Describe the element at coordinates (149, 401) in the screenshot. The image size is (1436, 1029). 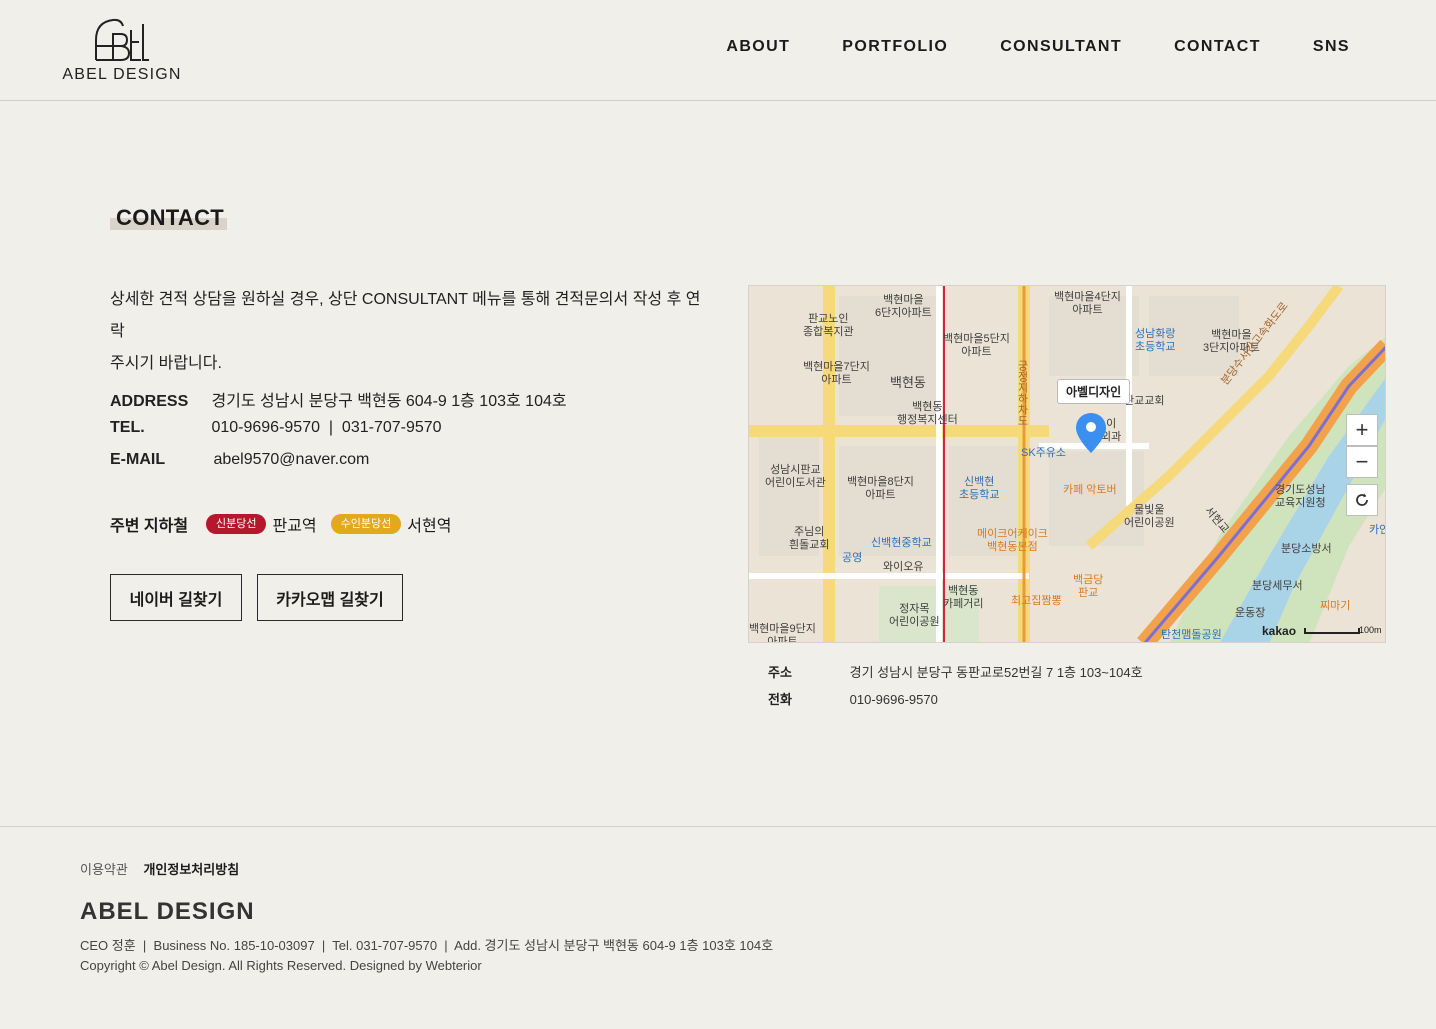
I see `address-label: ADDRESS` at that location.